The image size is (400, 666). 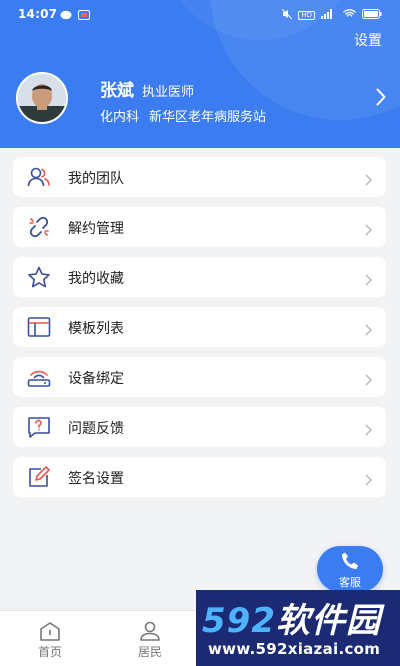 I want to click on resident-icon, so click(x=150, y=633).